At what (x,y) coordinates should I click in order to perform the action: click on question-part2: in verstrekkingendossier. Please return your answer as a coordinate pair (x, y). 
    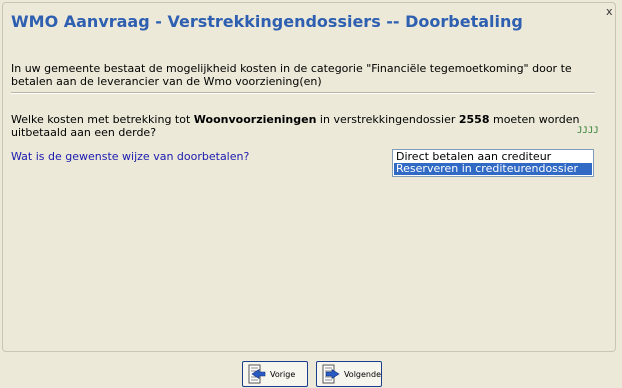
    Looking at the image, I should click on (387, 119).